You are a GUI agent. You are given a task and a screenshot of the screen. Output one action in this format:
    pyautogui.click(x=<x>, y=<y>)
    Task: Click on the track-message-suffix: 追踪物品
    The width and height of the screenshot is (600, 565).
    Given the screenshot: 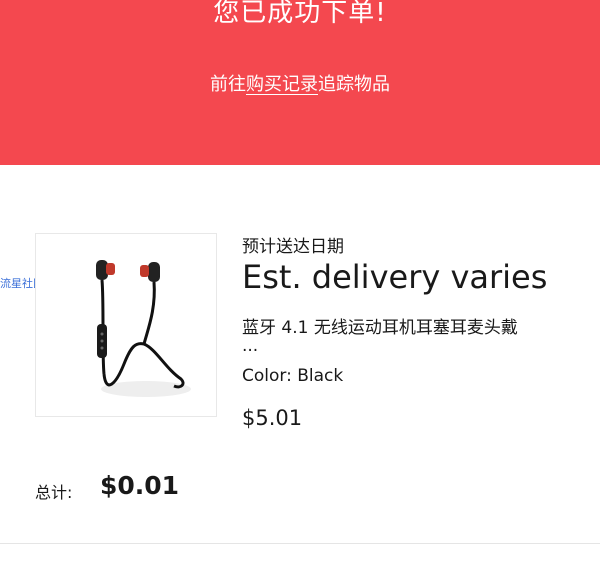 What is the action you would take?
    pyautogui.click(x=354, y=84)
    